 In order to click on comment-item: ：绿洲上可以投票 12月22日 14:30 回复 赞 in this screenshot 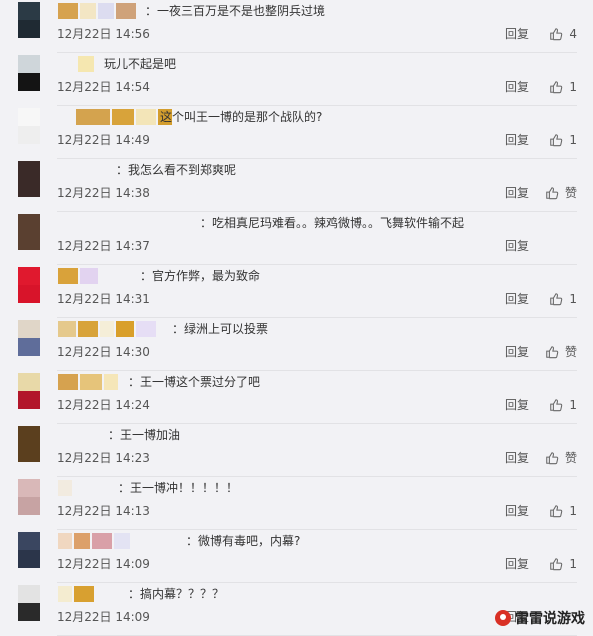, I will do `click(296, 344)`.